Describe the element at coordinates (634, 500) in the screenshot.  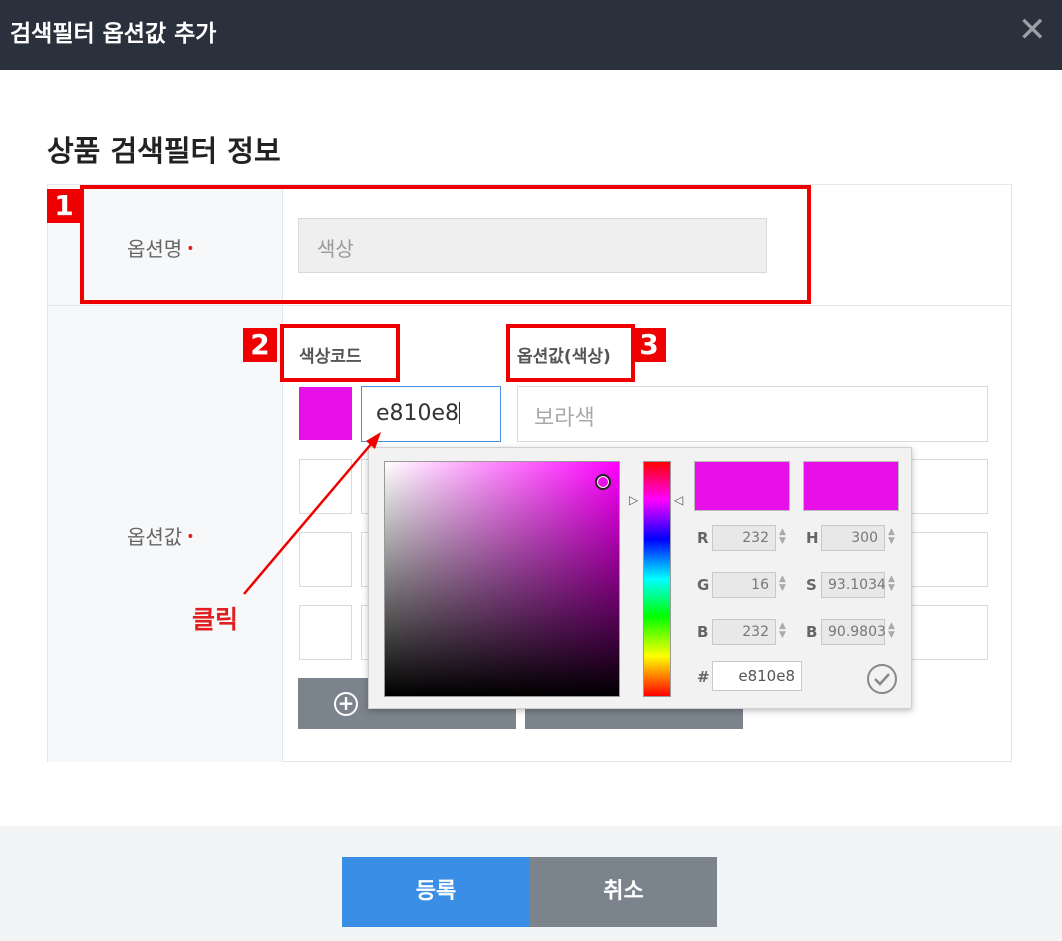
I see `hue-arrow-left-icon: ▷` at that location.